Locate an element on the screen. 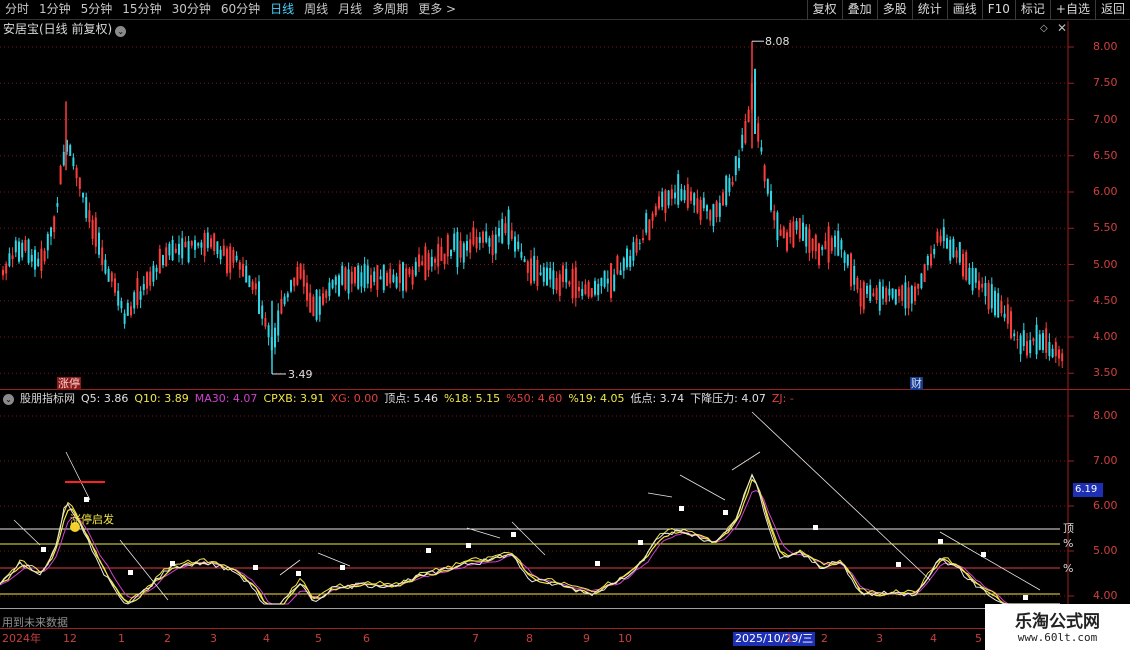  watermark-url: www.60lt.com is located at coordinates (1057, 637).